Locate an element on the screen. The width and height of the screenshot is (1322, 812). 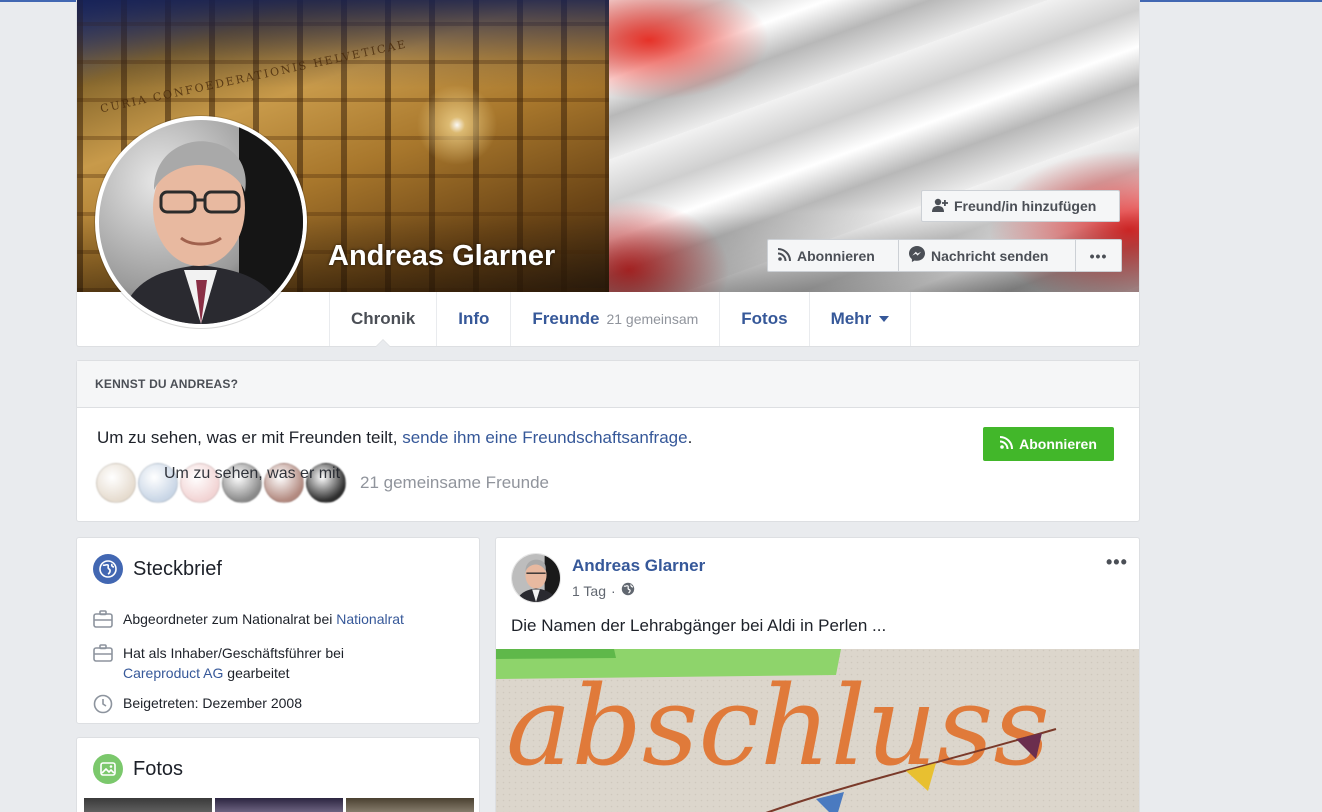
tab-fotos: Fotos is located at coordinates (763, 319).